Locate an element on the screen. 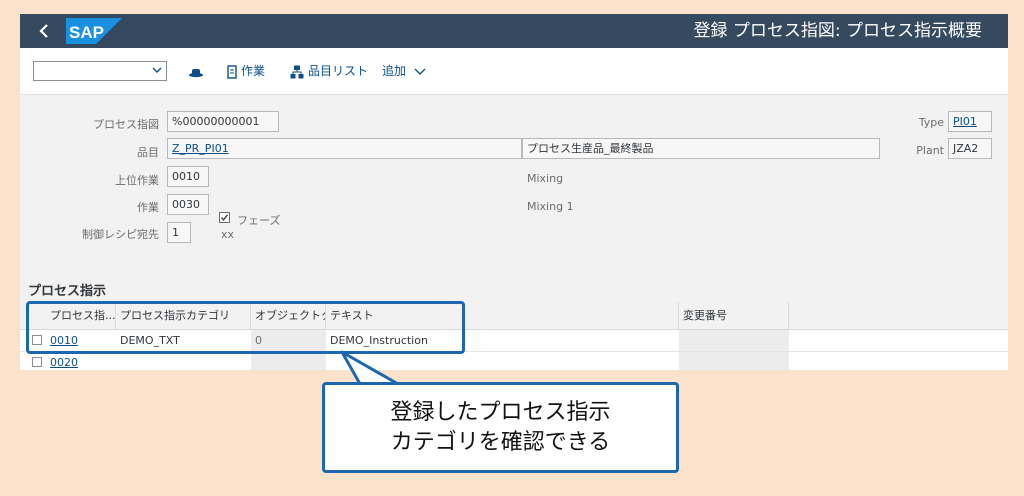 The image size is (1024, 496). recipe-destination-label: 制御レシピ宛先 is located at coordinates (120, 234).